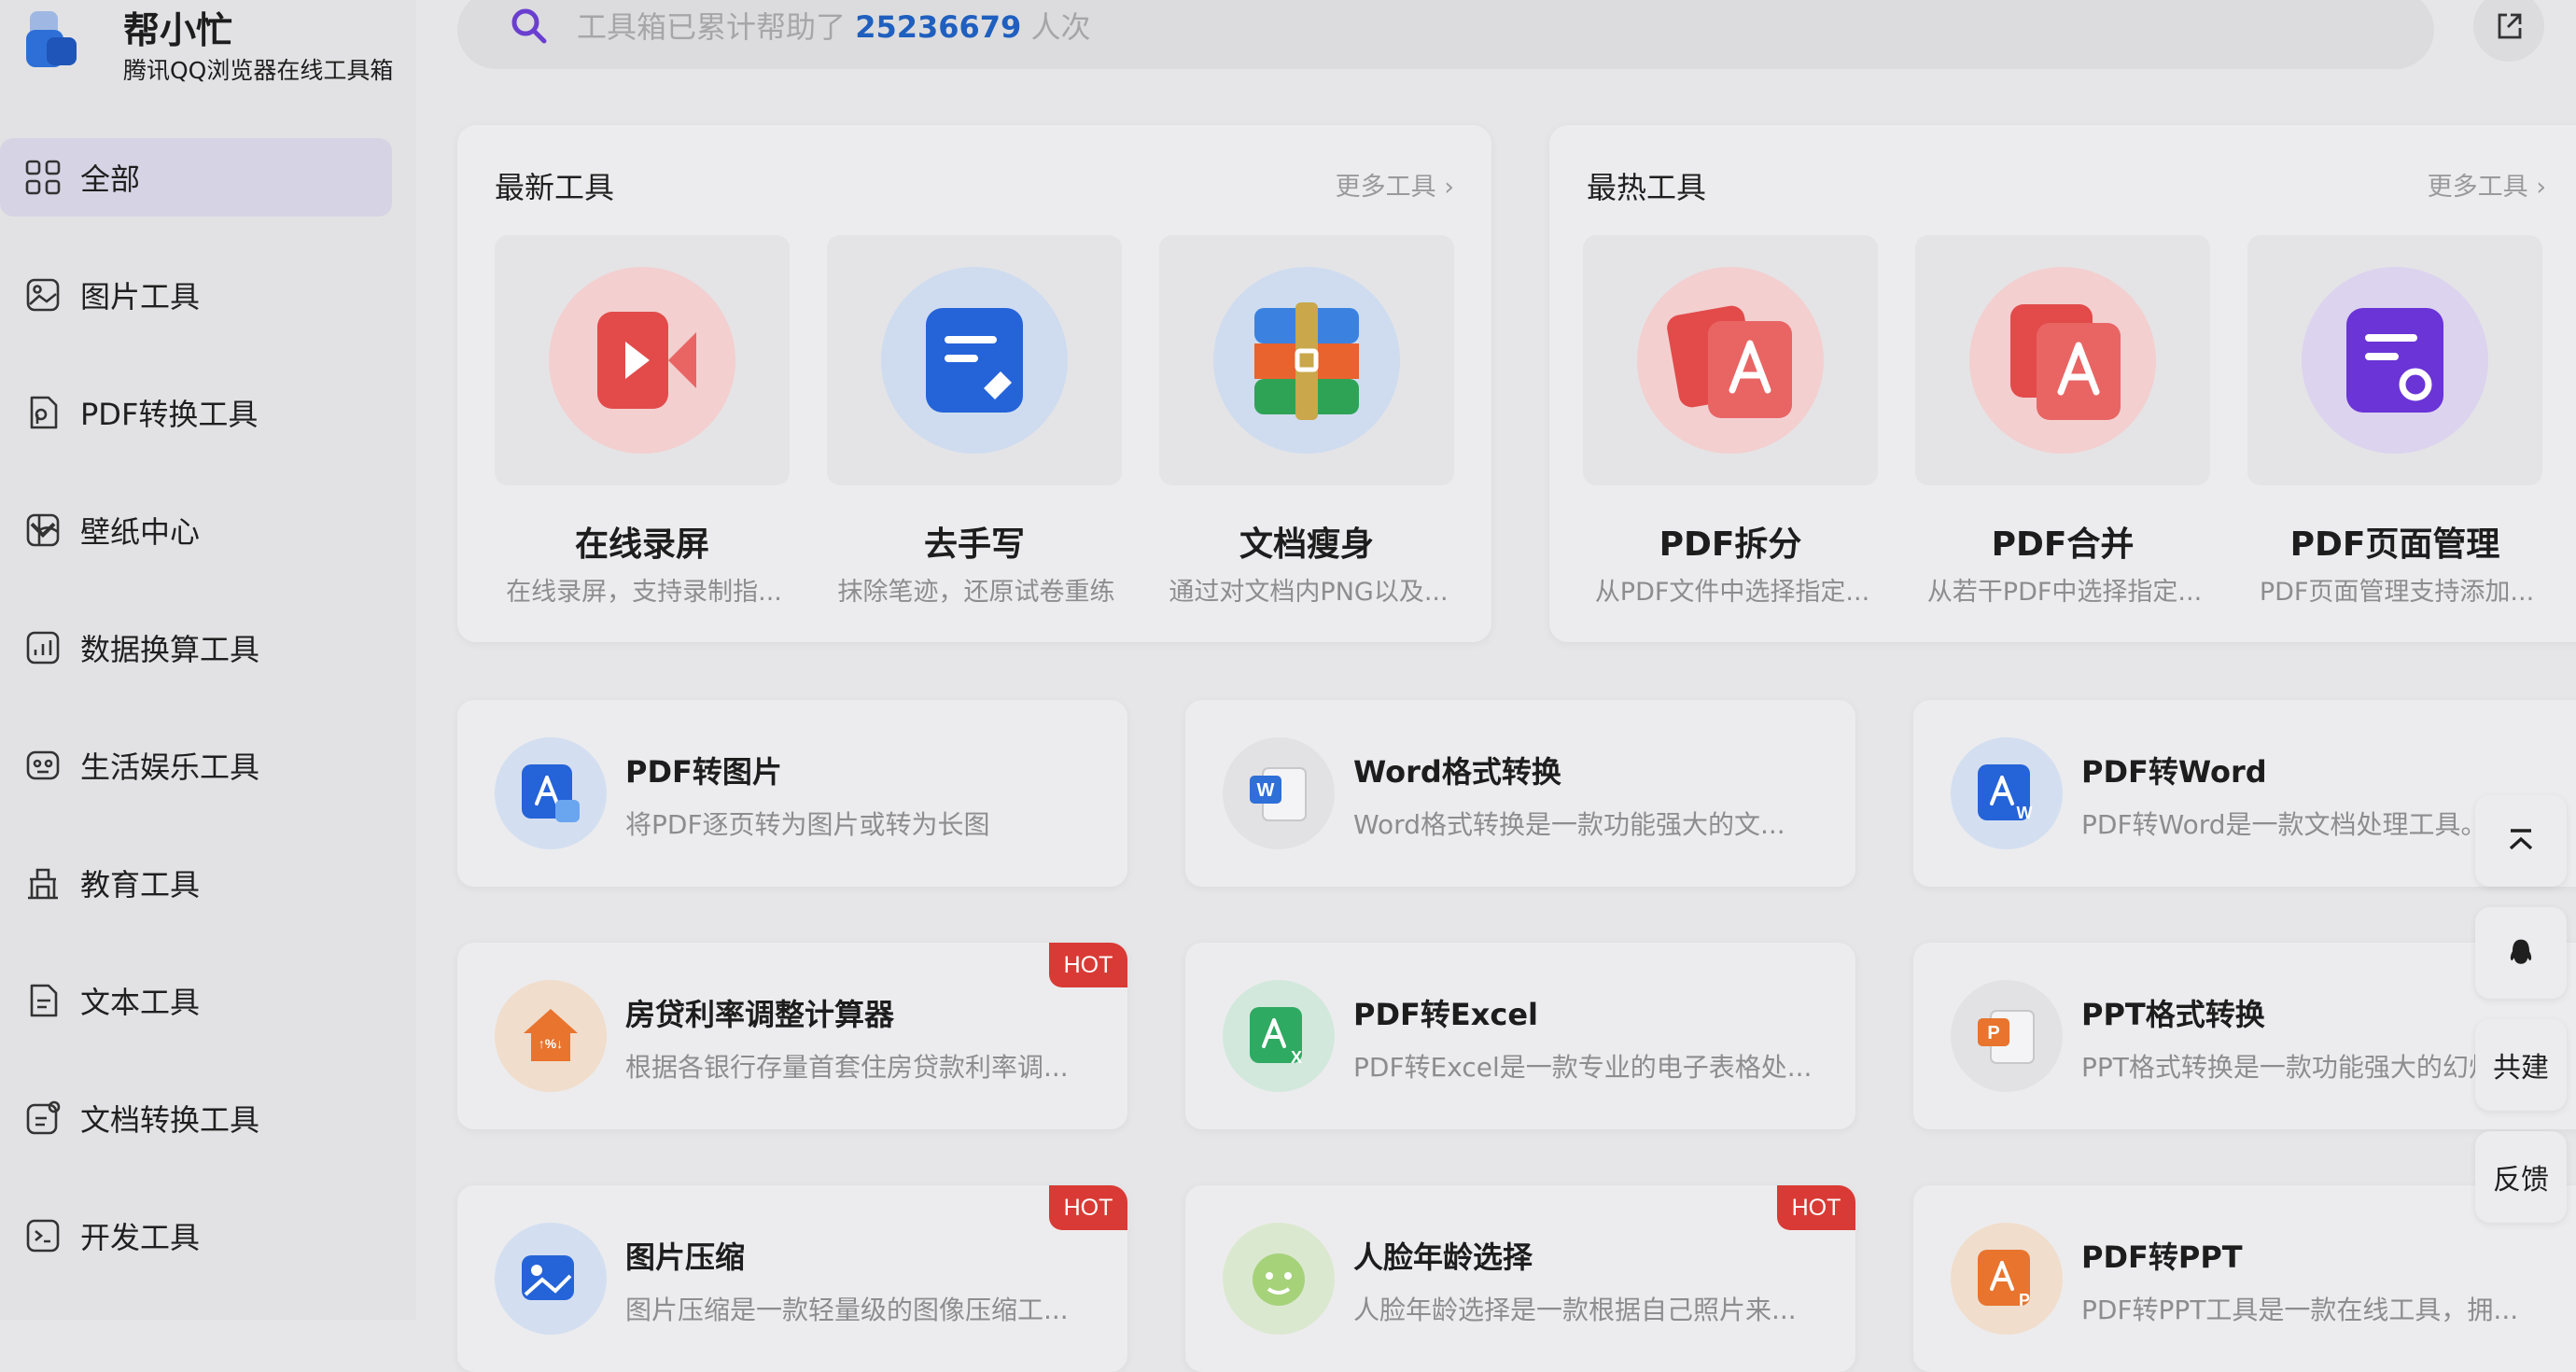 The width and height of the screenshot is (2576, 1372). I want to click on search-suffix: 人次, so click(1060, 27).